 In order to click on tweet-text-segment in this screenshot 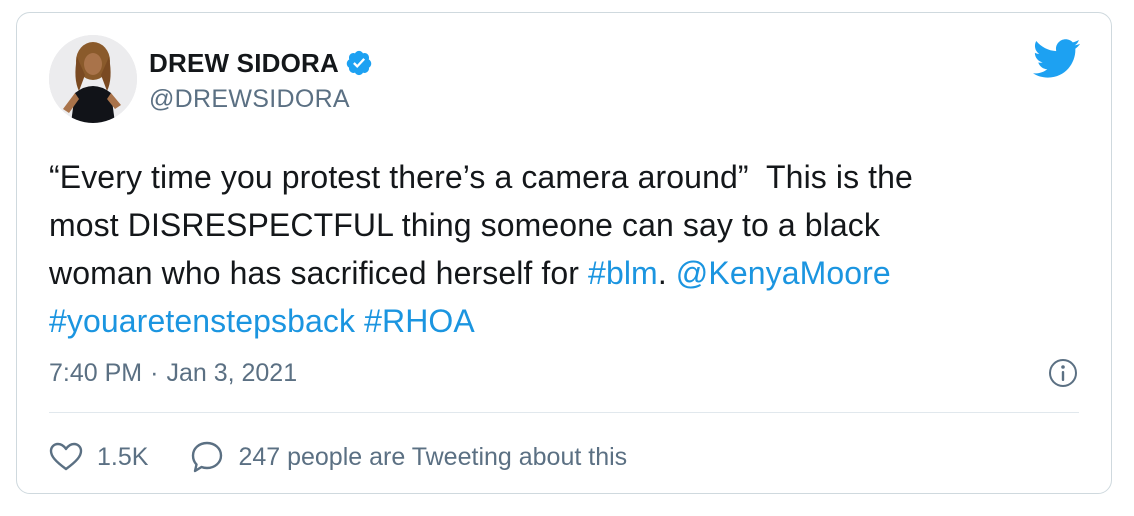, I will do `click(359, 321)`.